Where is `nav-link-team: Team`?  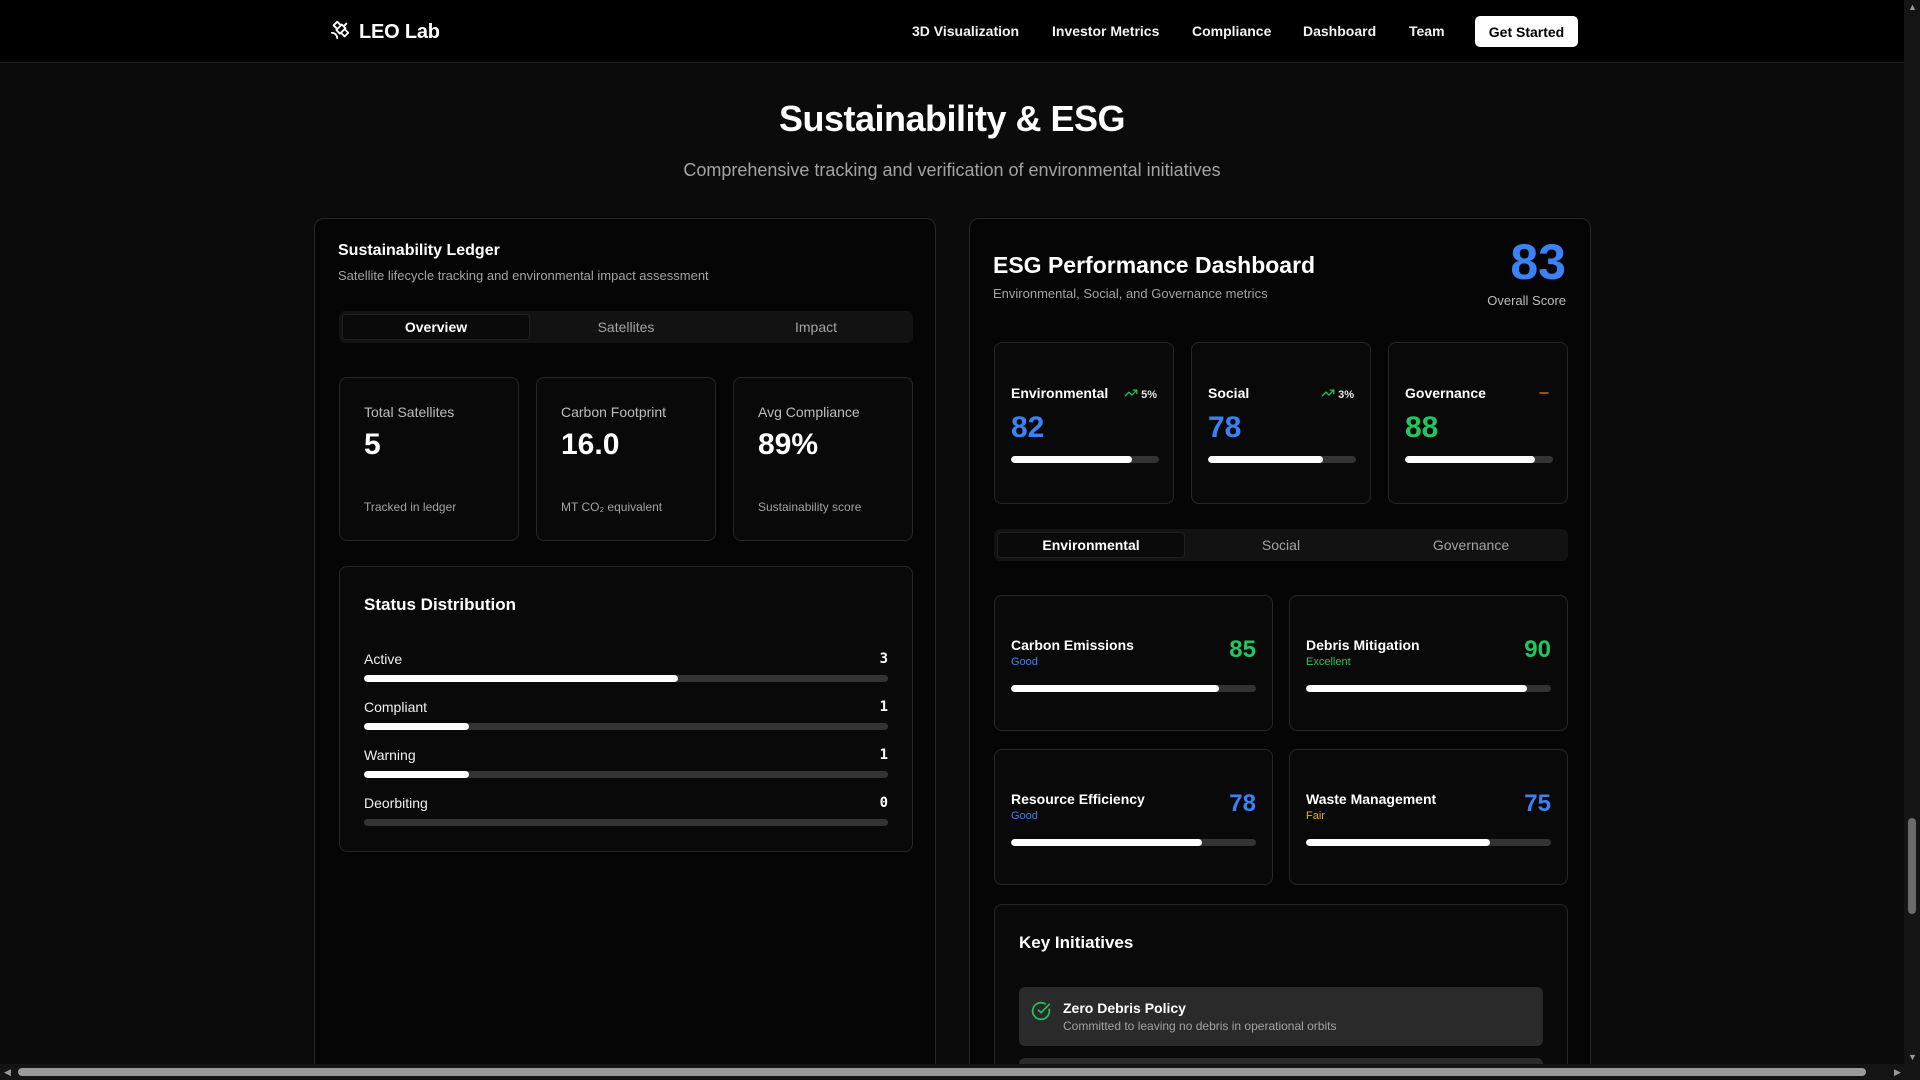 nav-link-team: Team is located at coordinates (1427, 31).